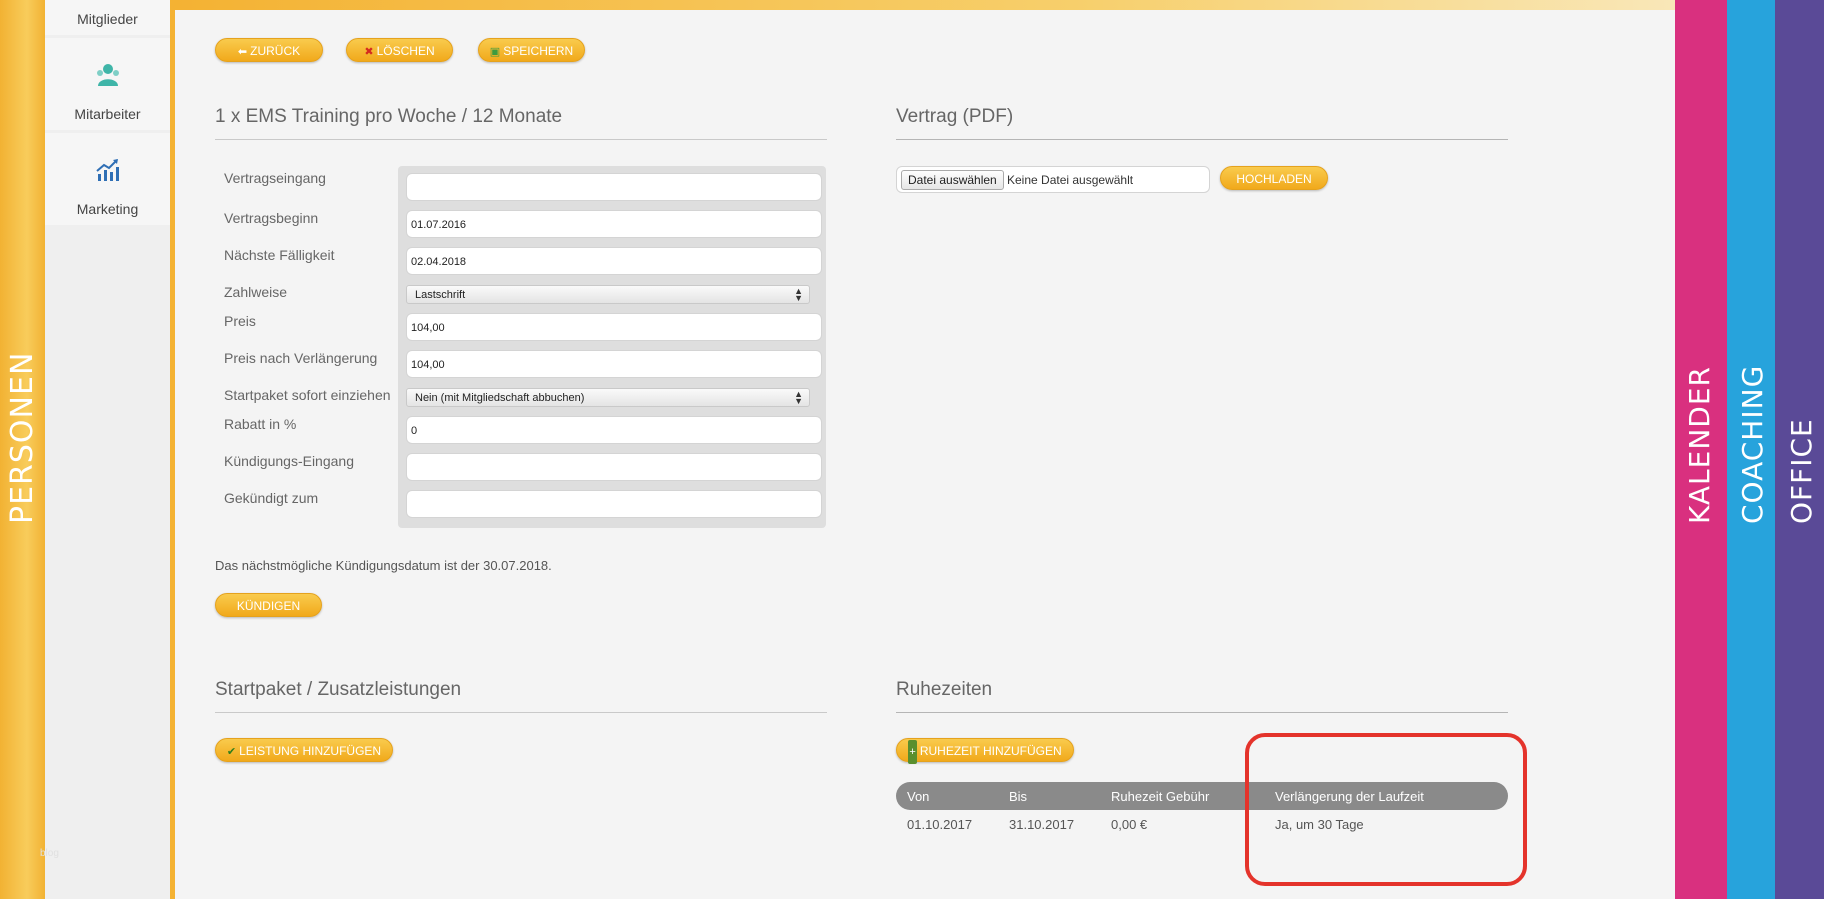  I want to click on field-label-preis-verlaengerung: Preis nach Verlängerung, so click(301, 358).